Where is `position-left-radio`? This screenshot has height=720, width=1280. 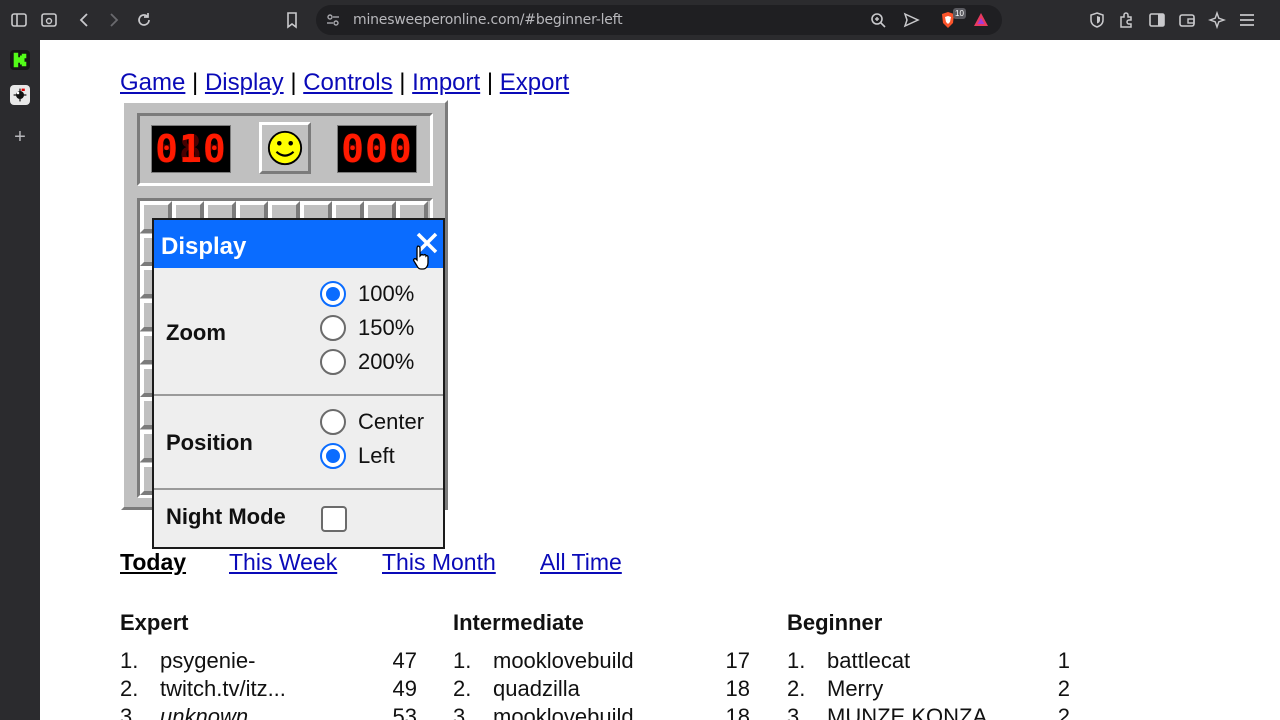 position-left-radio is located at coordinates (333, 456).